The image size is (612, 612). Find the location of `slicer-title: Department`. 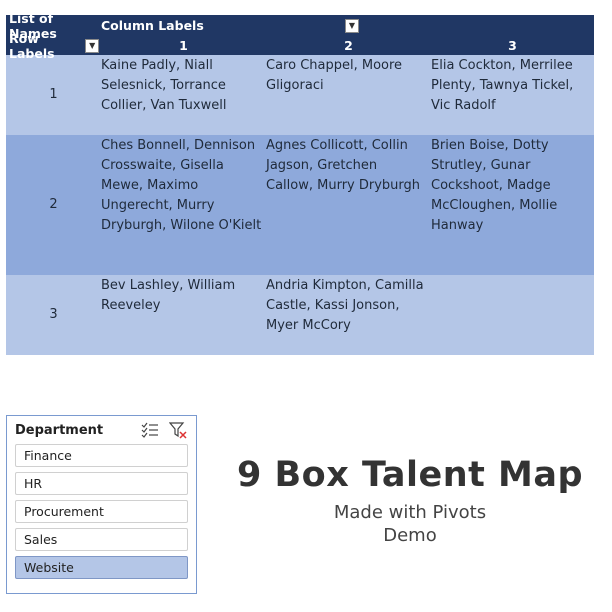

slicer-title: Department is located at coordinates (59, 430).